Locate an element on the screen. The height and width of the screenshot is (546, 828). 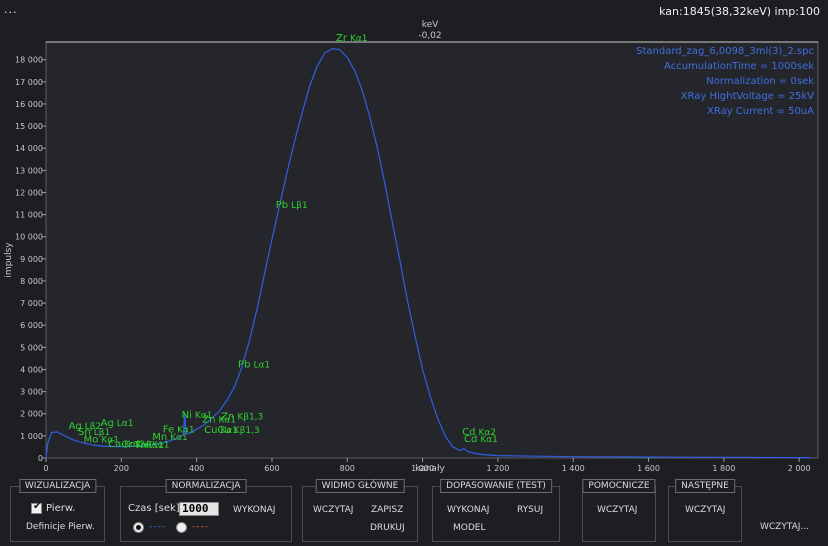
x-tick-label: 1 800 is located at coordinates (723, 468).